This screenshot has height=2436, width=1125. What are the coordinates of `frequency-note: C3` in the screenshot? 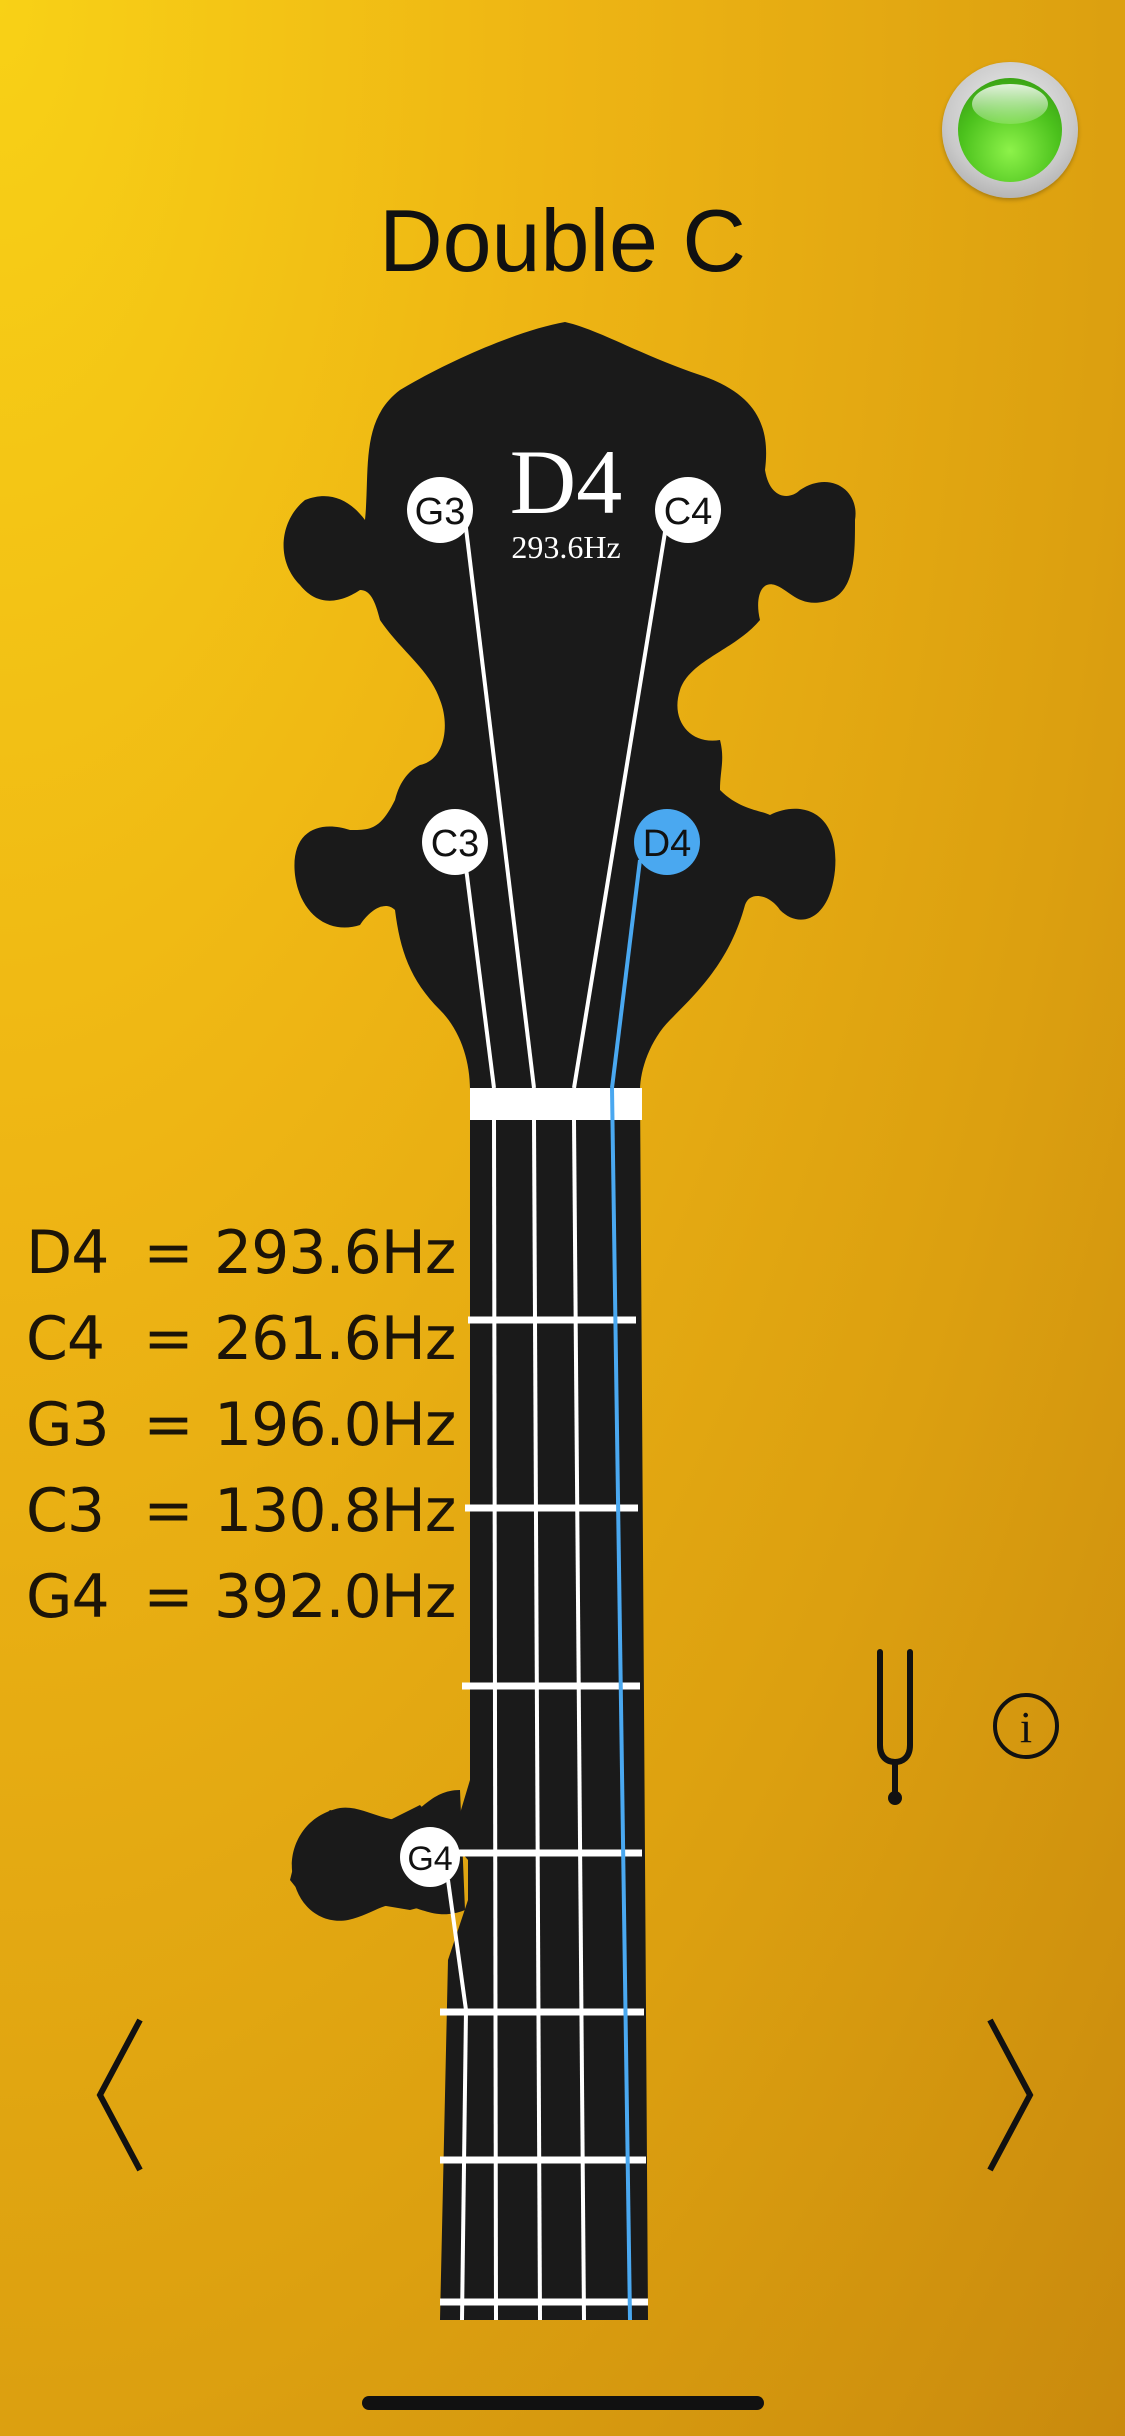 It's located at (65, 1511).